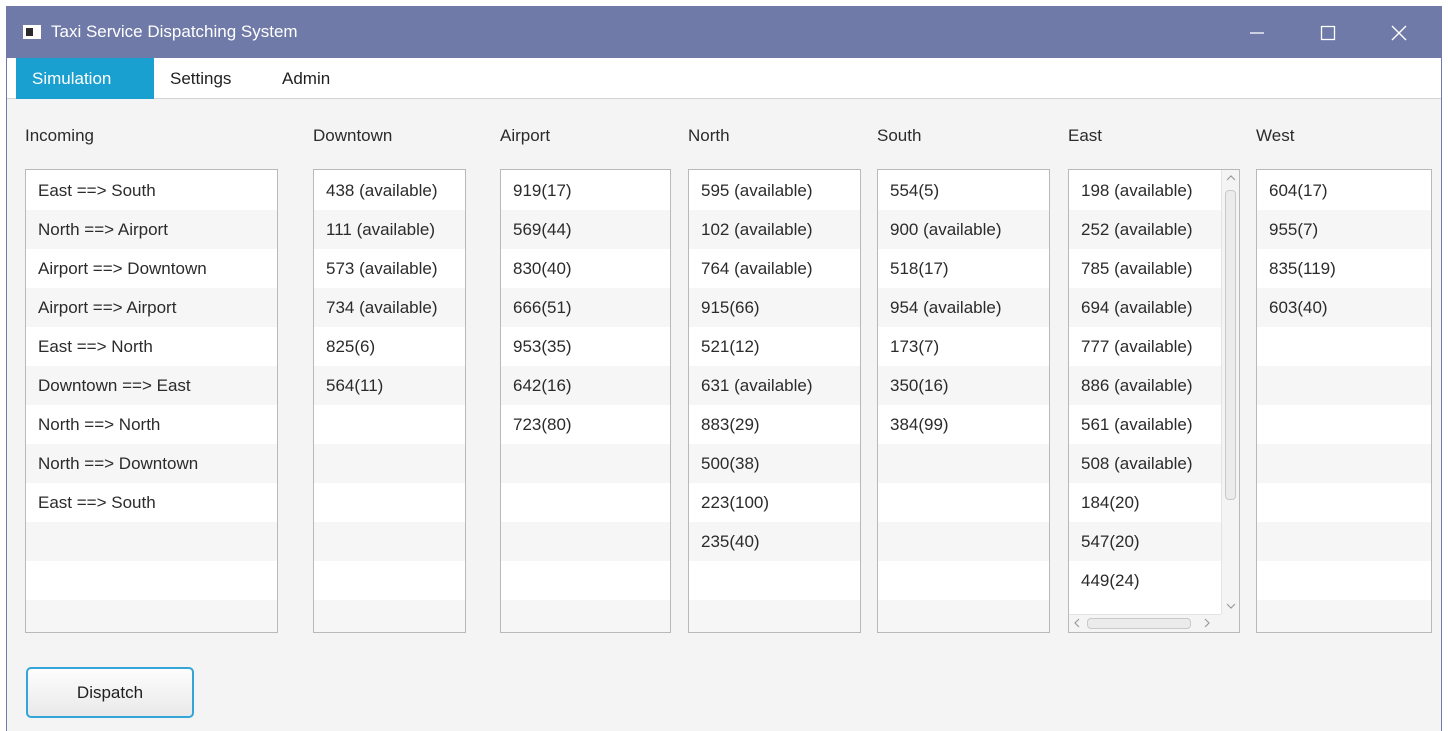  Describe the element at coordinates (389, 190) in the screenshot. I see `list-item: 438 (available)` at that location.